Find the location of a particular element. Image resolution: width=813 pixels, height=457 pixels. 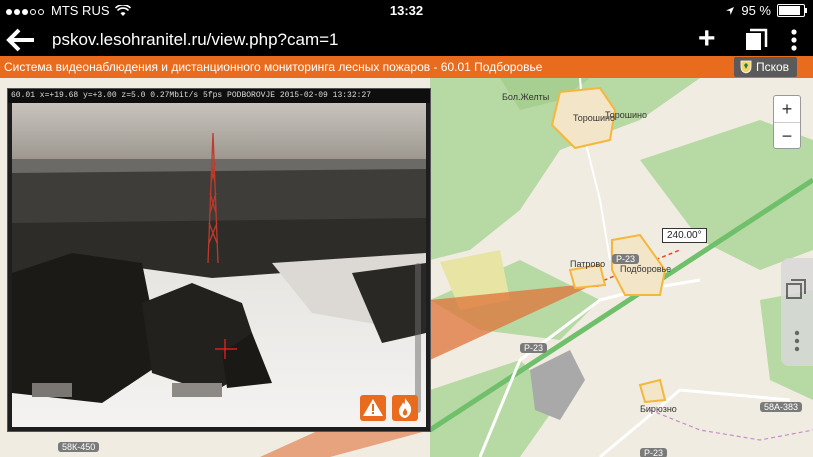

road-shield-58k450: 58К-450 is located at coordinates (79, 447).